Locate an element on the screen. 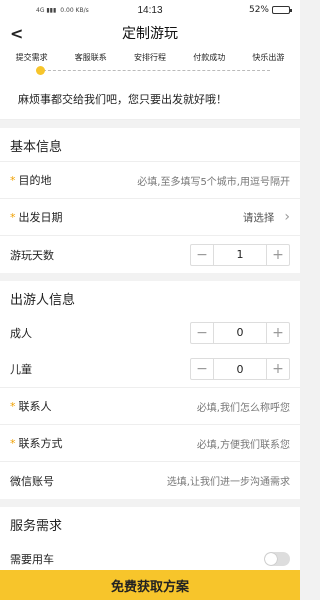 The width and height of the screenshot is (320, 600). step-track is located at coordinates (154, 70).